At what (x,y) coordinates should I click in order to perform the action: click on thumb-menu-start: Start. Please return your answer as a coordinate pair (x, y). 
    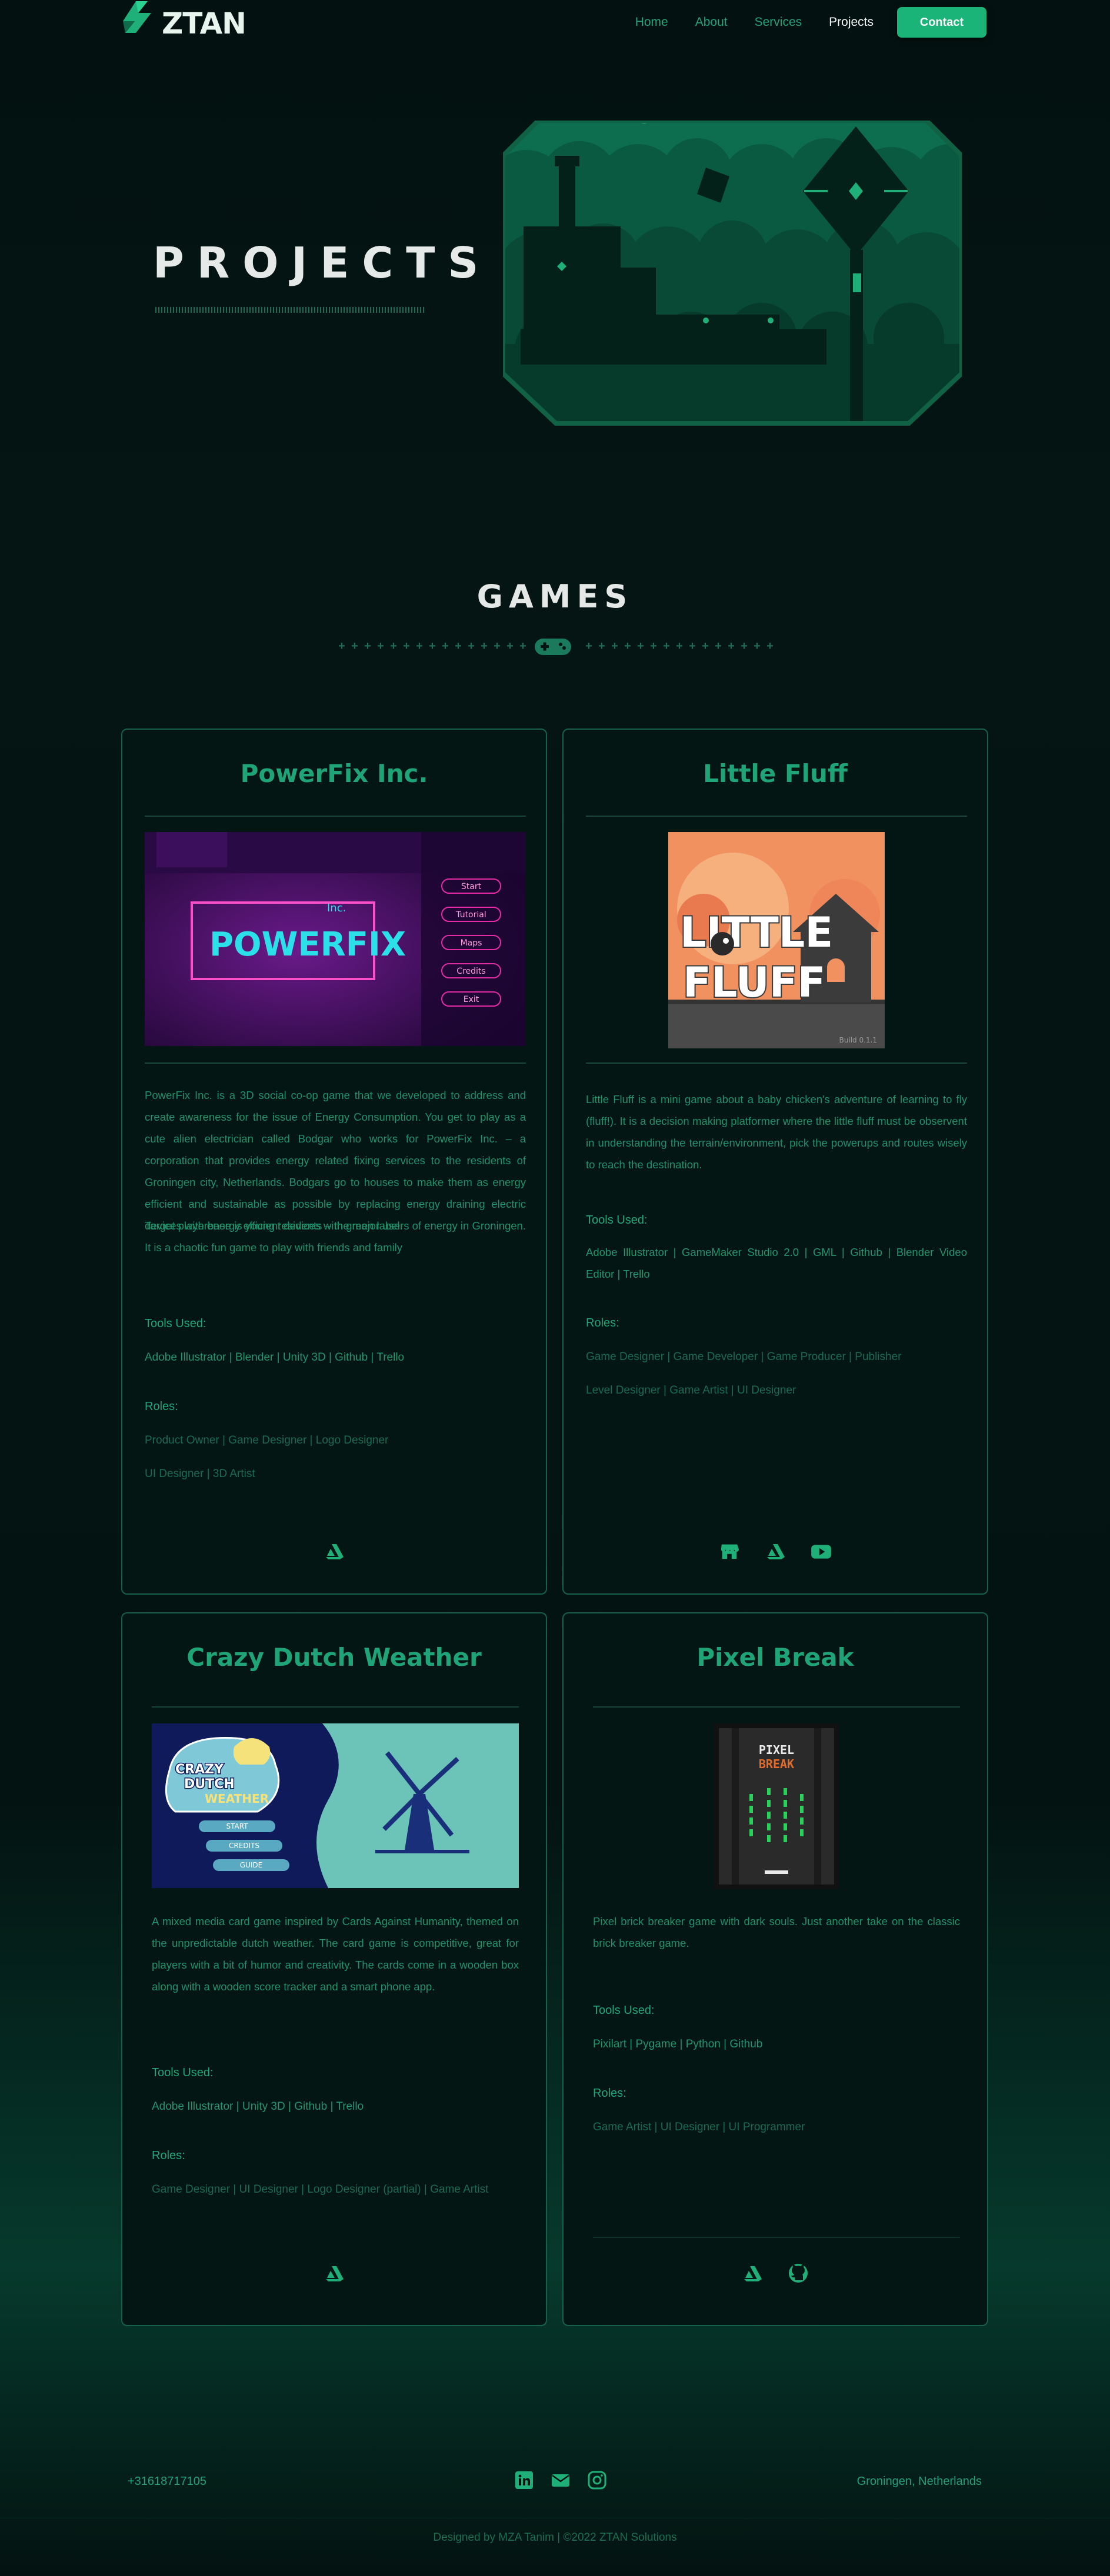
    Looking at the image, I should click on (471, 886).